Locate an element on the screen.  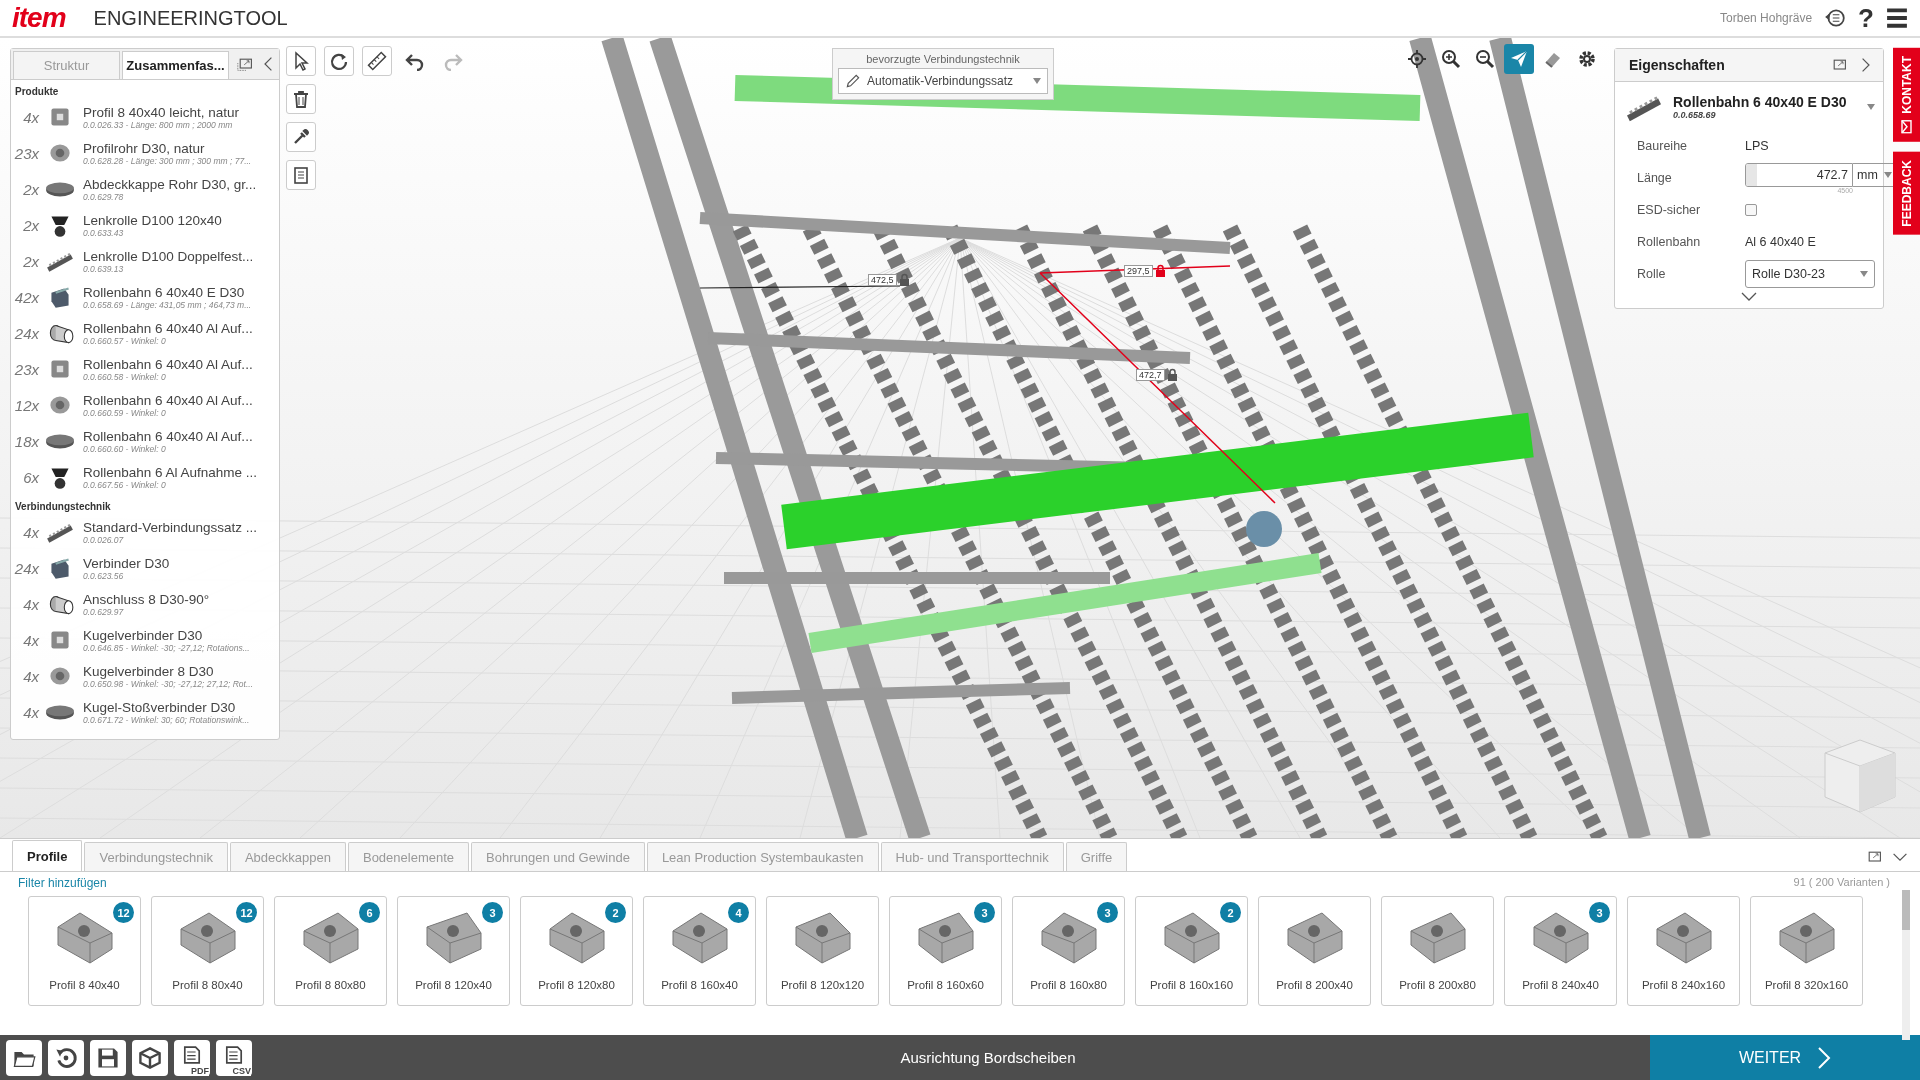
product-name: Kugelverbinder D30 is located at coordinates (181, 635).